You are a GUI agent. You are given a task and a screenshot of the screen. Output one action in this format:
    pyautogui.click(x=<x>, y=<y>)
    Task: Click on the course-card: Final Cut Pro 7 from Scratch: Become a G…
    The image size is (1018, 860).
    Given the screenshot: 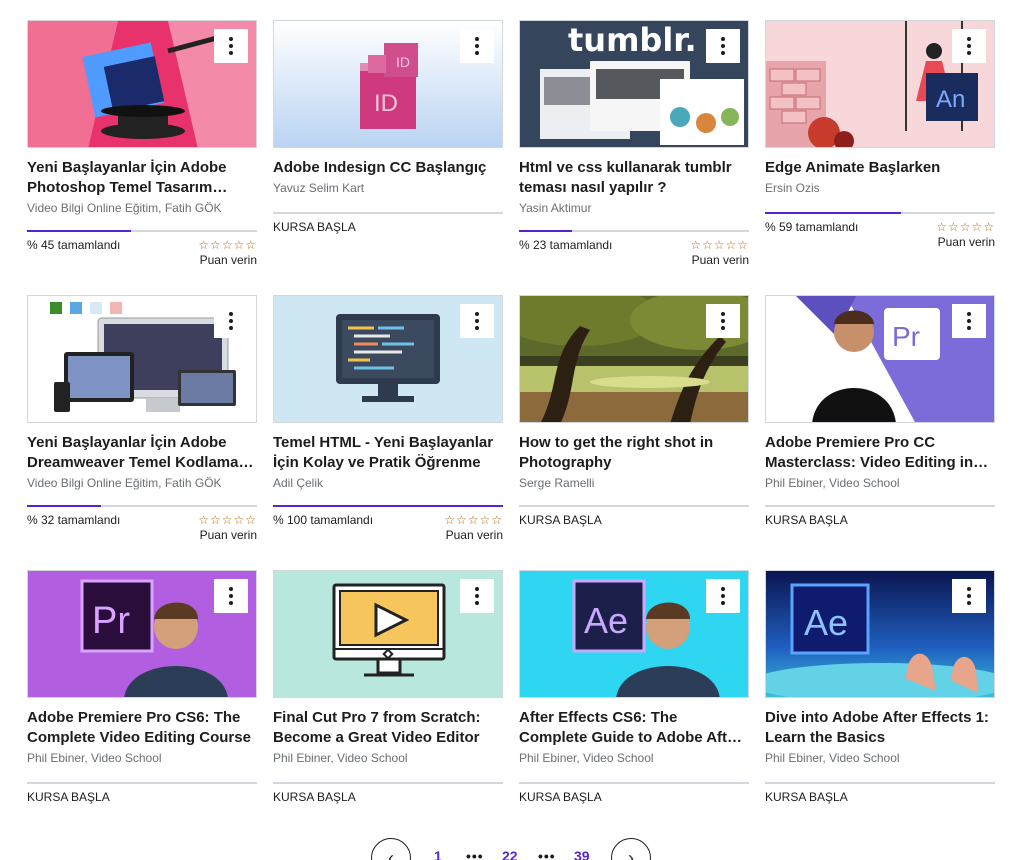 What is the action you would take?
    pyautogui.click(x=388, y=705)
    